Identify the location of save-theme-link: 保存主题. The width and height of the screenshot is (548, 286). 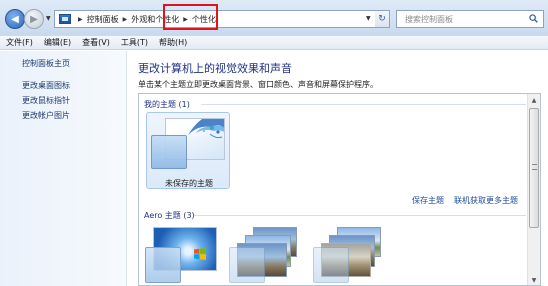
(428, 200).